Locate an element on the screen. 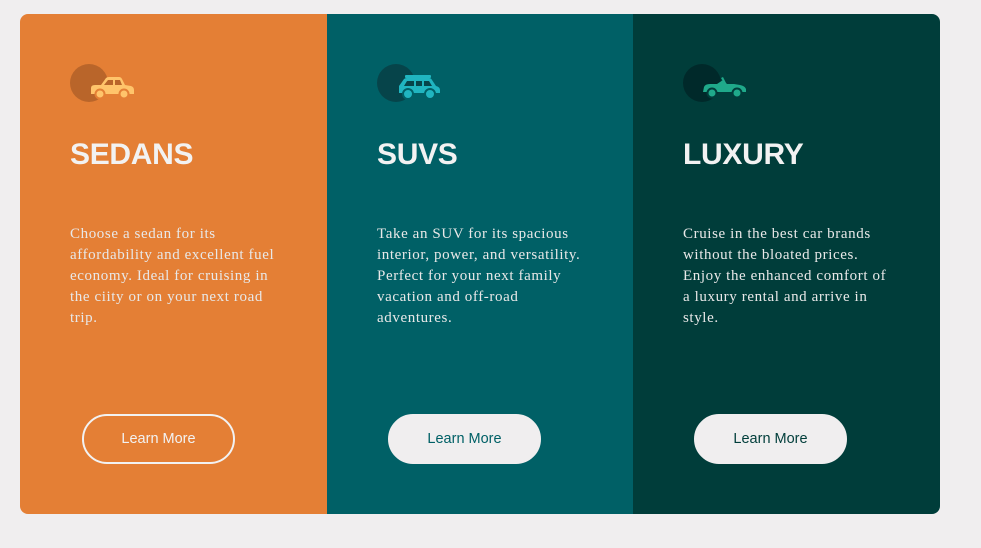  card-title: SEDANS is located at coordinates (132, 154).